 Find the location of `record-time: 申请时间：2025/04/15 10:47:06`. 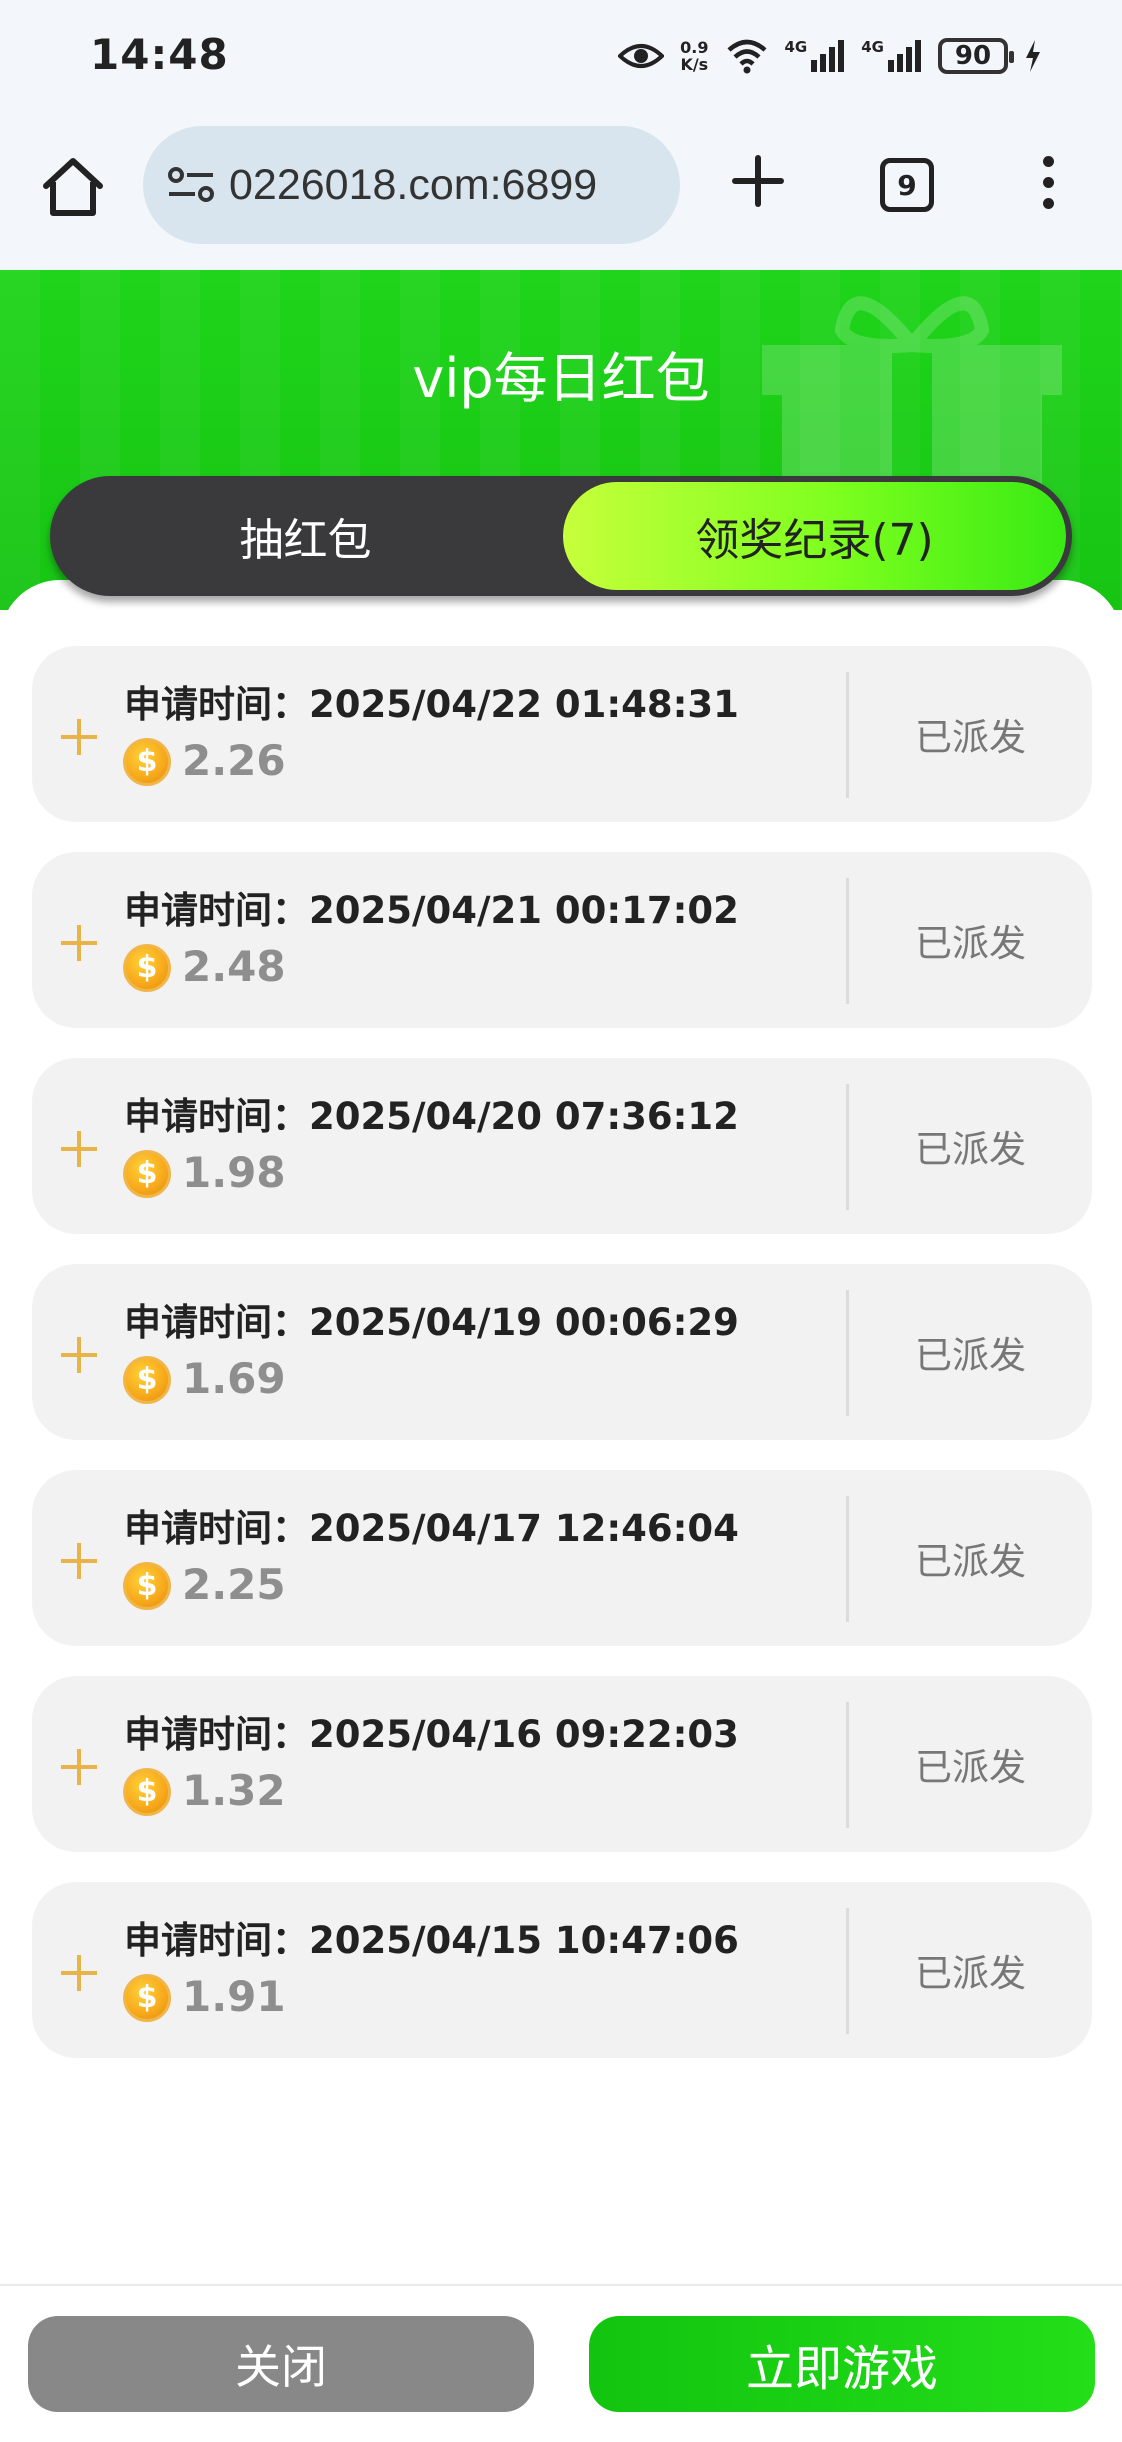

record-time: 申请时间：2025/04/15 10:47:06 is located at coordinates (431, 1940).